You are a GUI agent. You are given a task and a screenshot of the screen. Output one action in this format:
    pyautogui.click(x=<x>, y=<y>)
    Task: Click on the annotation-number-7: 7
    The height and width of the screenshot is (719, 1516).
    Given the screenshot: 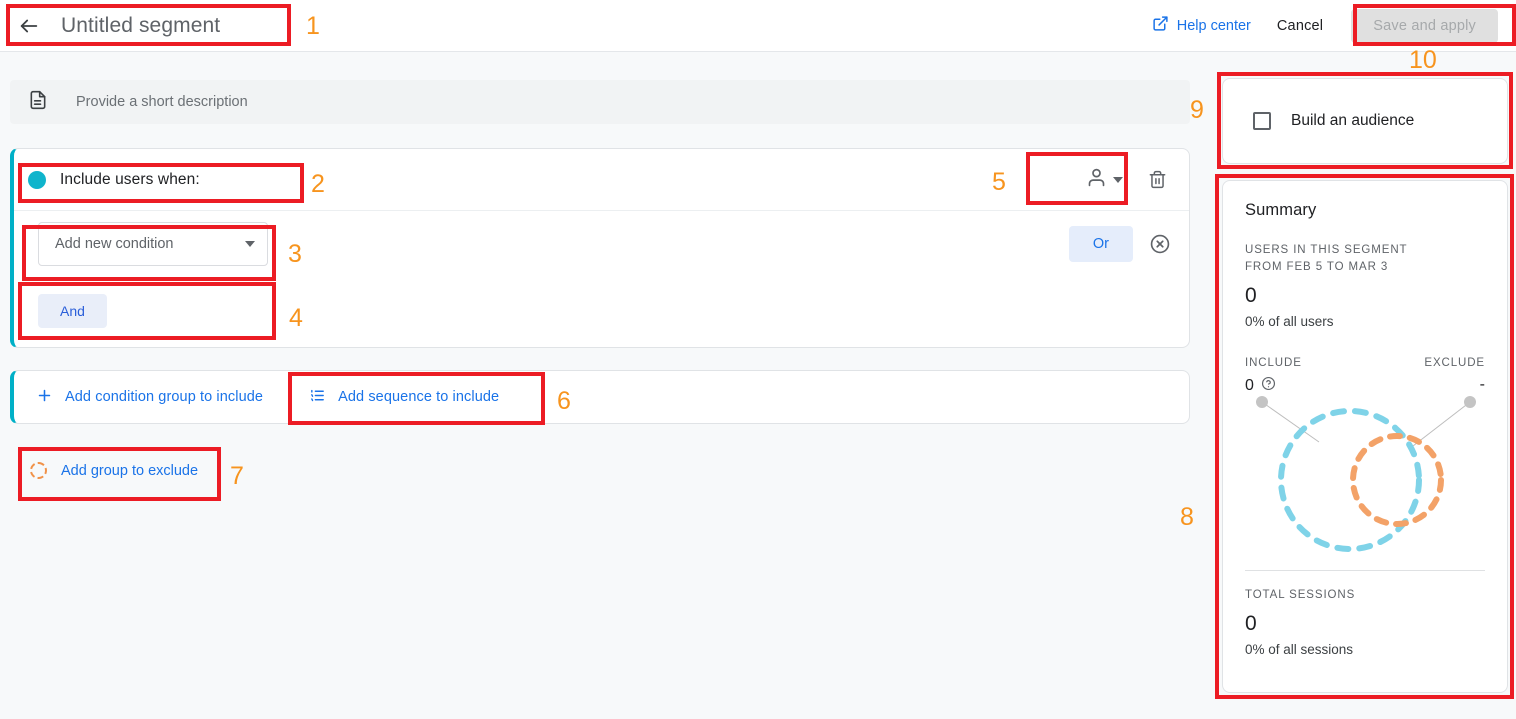 What is the action you would take?
    pyautogui.click(x=237, y=476)
    